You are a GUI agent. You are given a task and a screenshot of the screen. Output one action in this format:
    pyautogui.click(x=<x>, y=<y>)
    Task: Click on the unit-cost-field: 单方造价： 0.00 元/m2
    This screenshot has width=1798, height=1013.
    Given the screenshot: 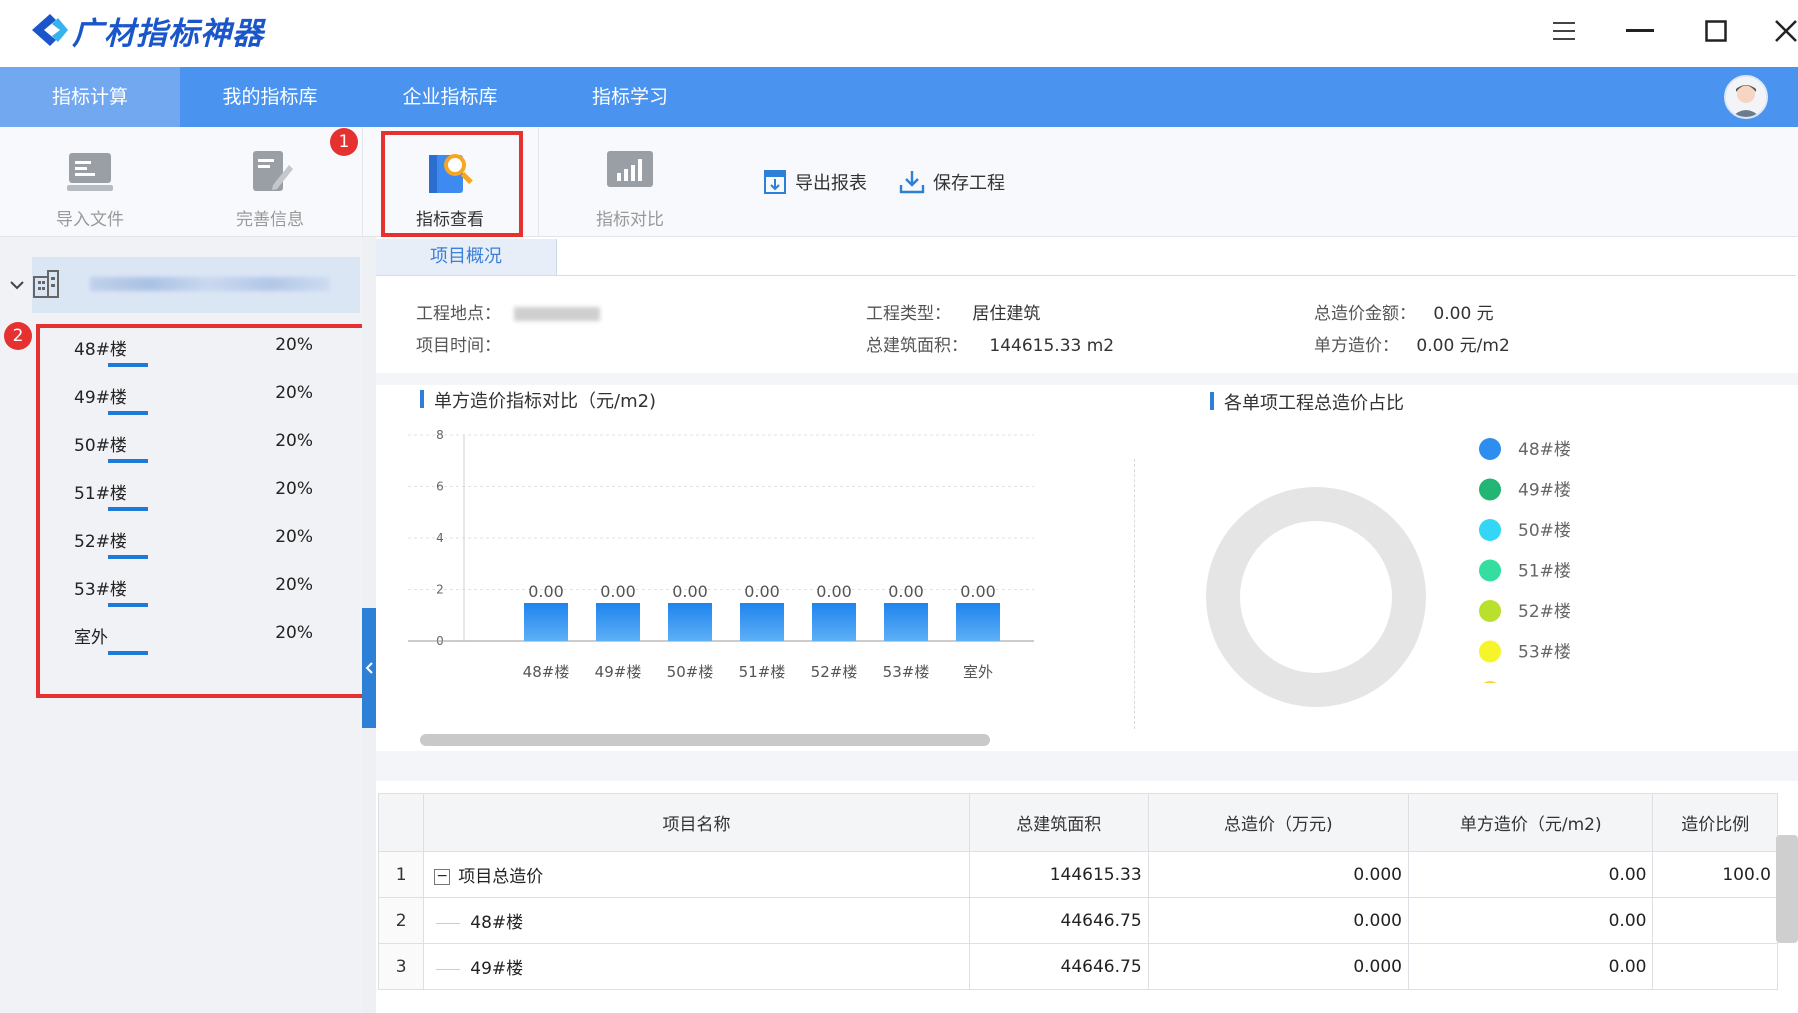 What is the action you would take?
    pyautogui.click(x=1412, y=343)
    